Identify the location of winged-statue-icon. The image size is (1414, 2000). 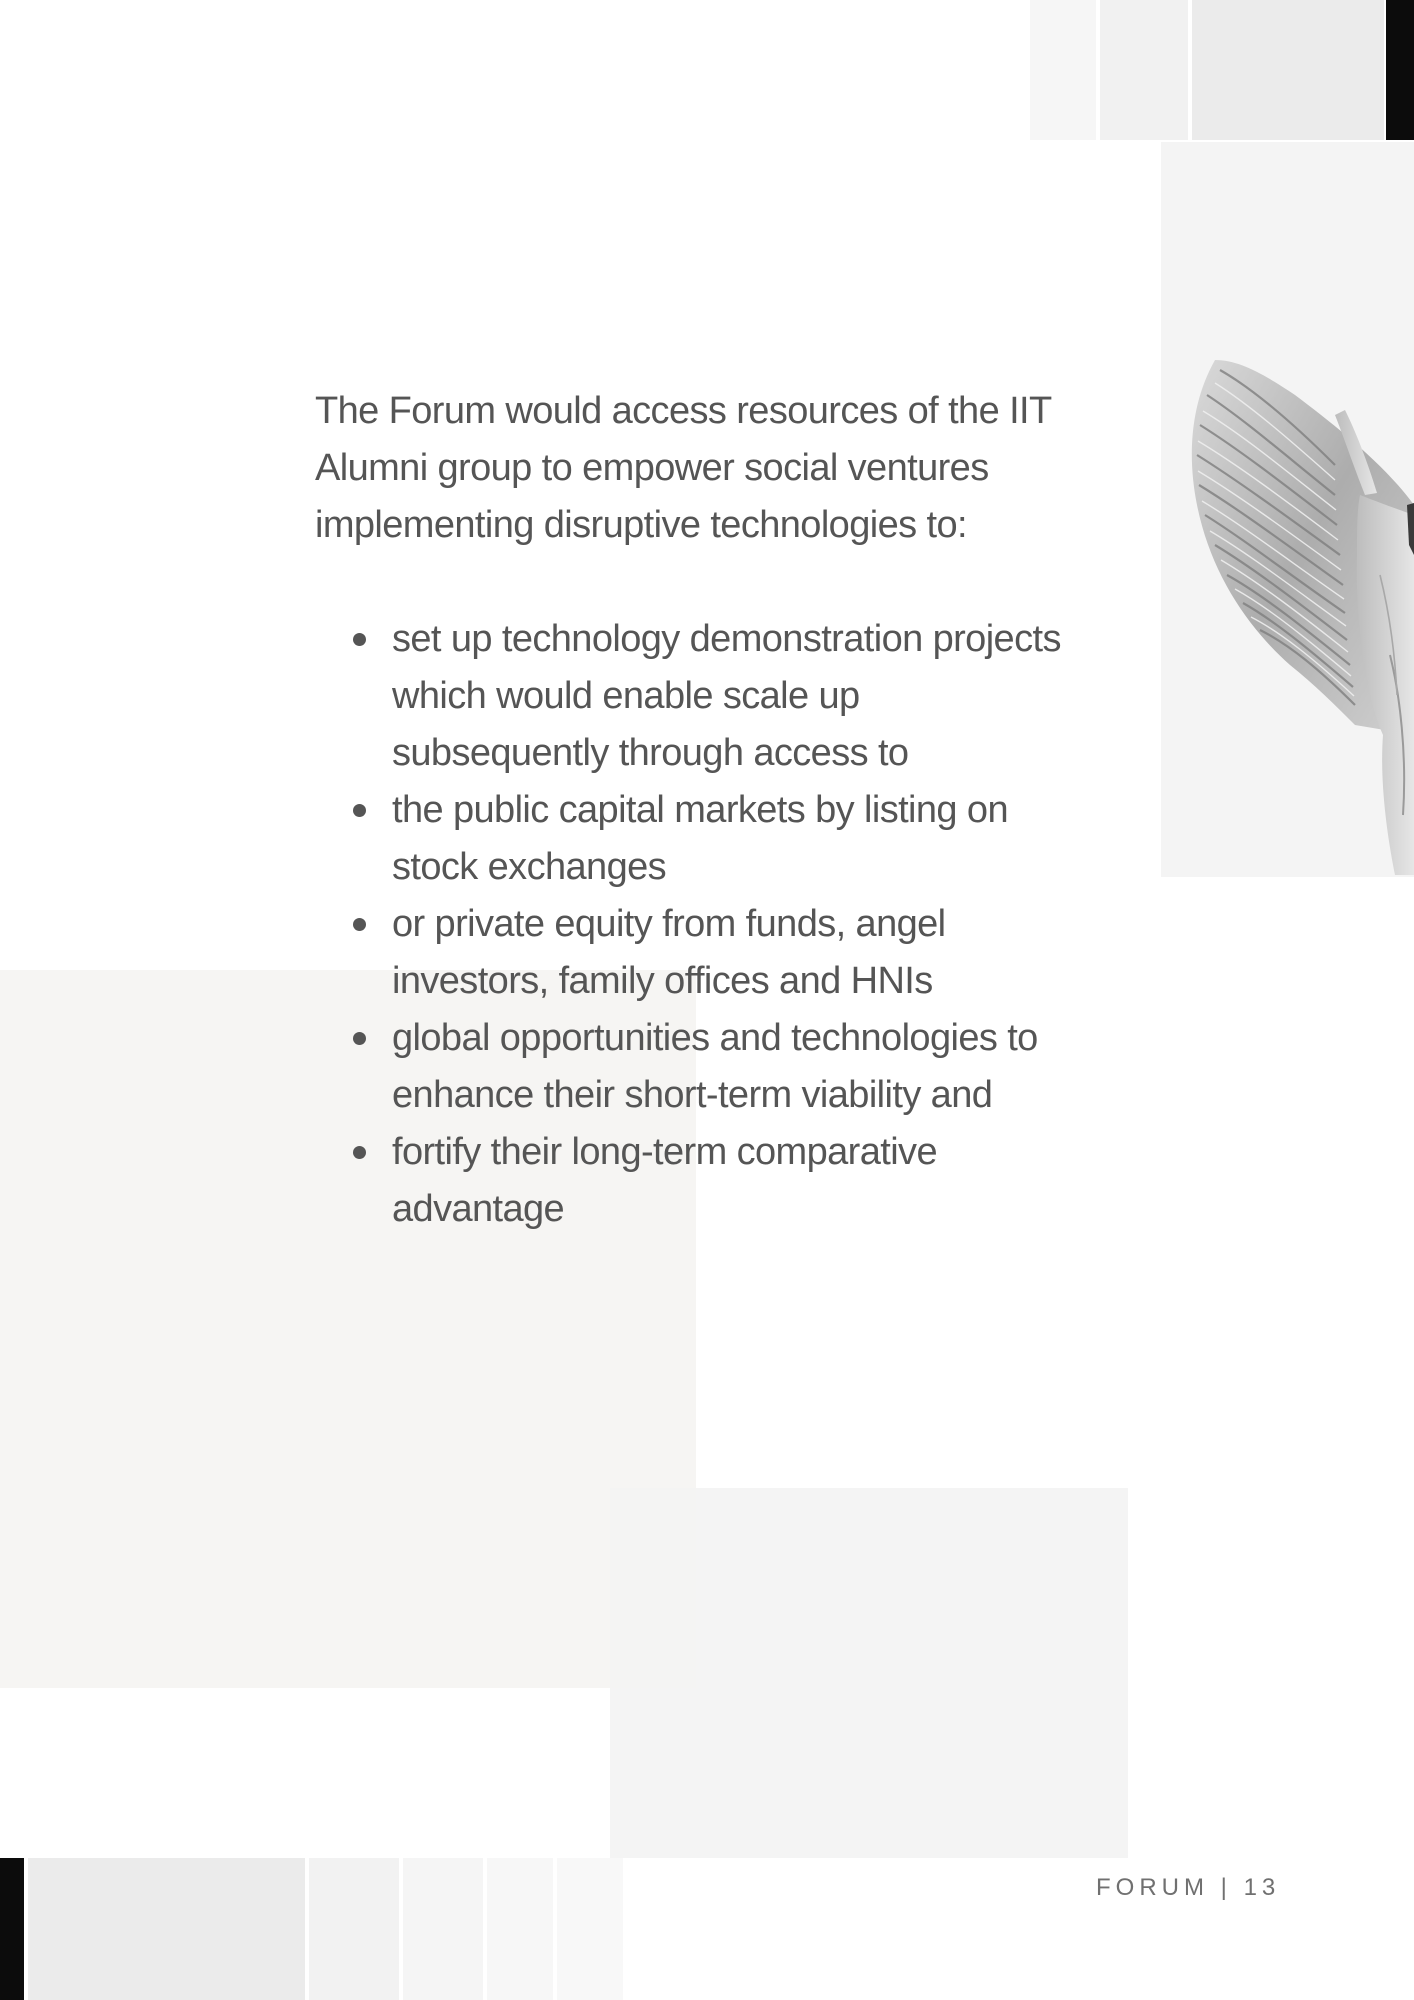
(1302, 617).